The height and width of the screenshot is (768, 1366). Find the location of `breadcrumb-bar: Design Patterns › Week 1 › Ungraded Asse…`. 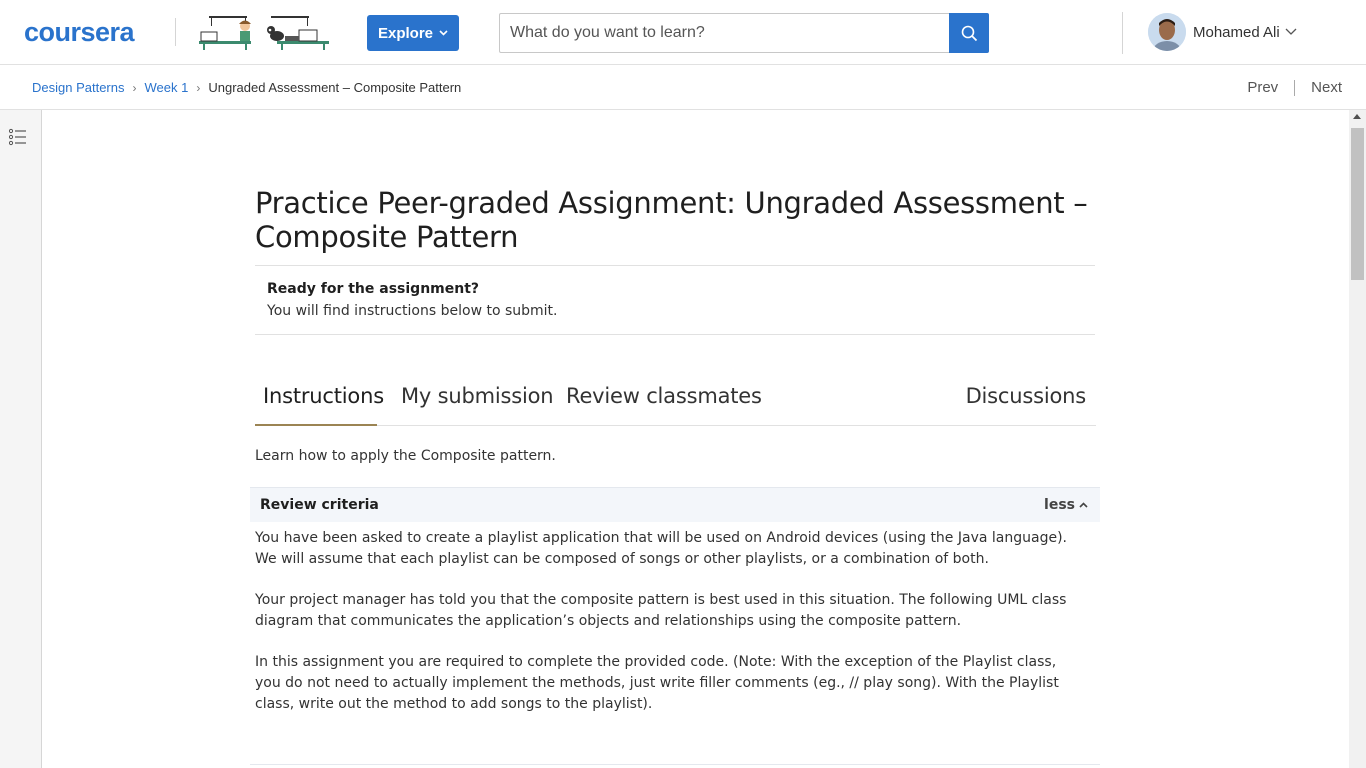

breadcrumb-bar: Design Patterns › Week 1 › Ungraded Asse… is located at coordinates (683, 87).